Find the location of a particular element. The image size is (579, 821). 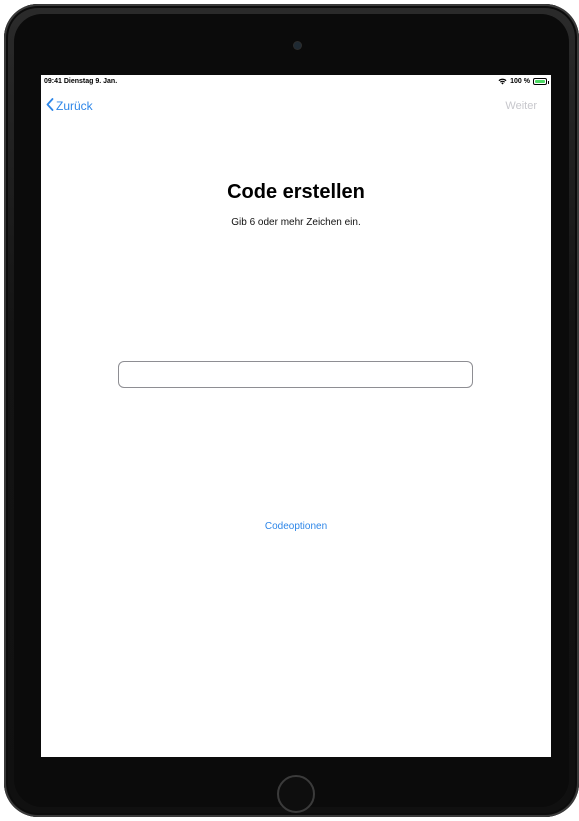

status-time-date: 09:41 Dienstag 9. Jan. is located at coordinates (81, 81).